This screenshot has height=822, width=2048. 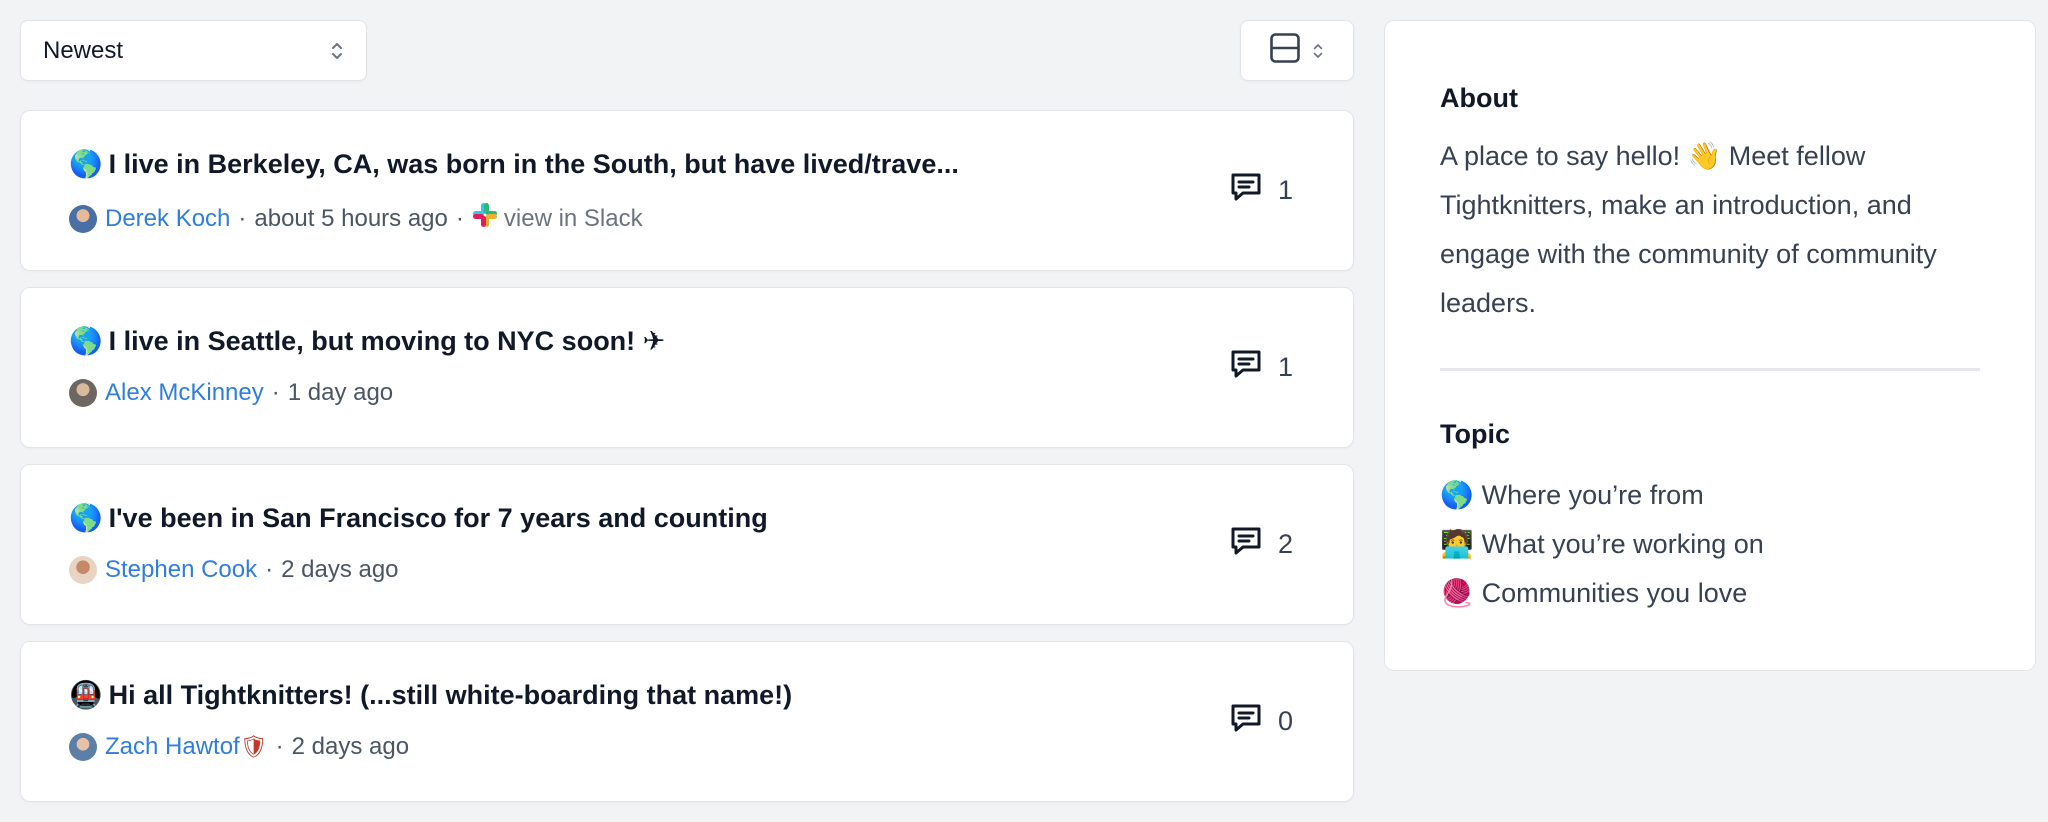 I want to click on author-link: Derek Koch, so click(x=167, y=219).